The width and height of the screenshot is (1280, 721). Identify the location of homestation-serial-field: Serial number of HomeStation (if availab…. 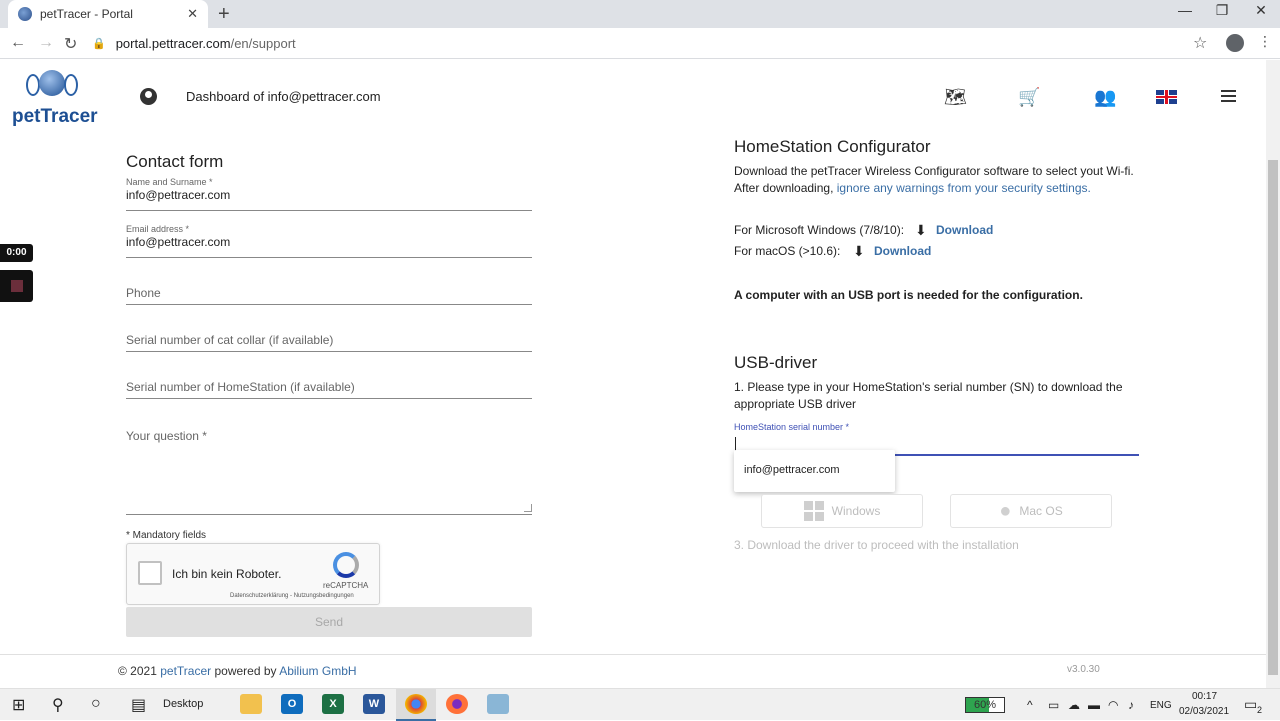
(329, 389).